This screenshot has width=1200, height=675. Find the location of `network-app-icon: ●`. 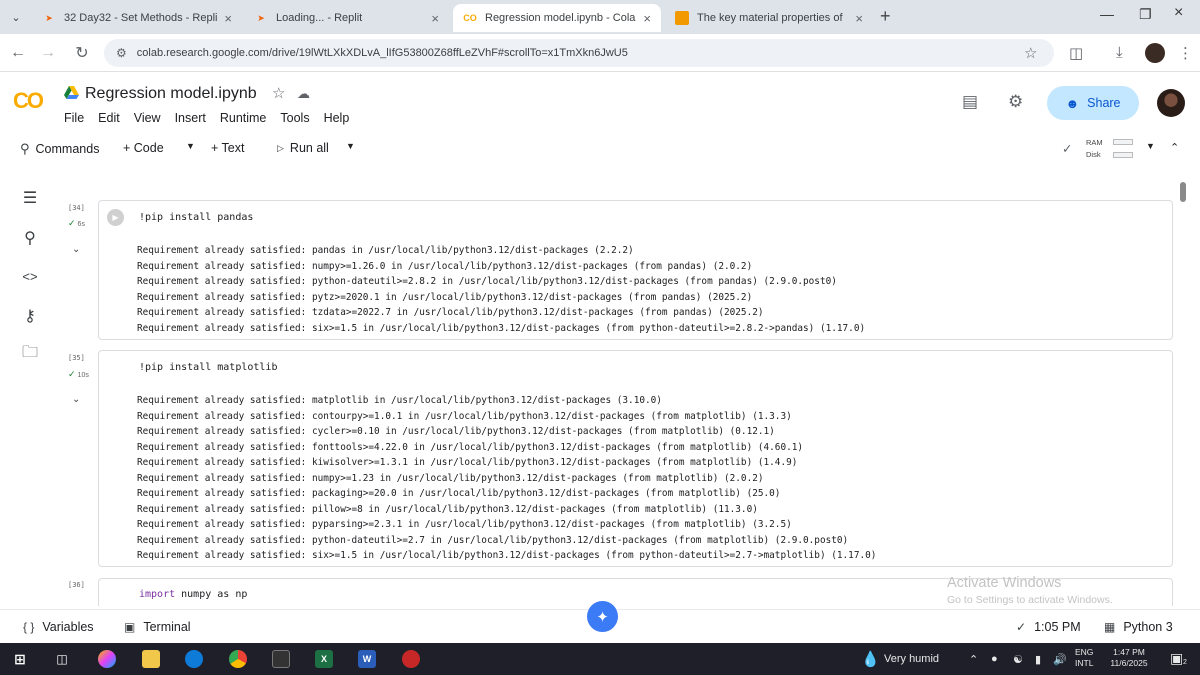

network-app-icon: ● is located at coordinates (994, 659).